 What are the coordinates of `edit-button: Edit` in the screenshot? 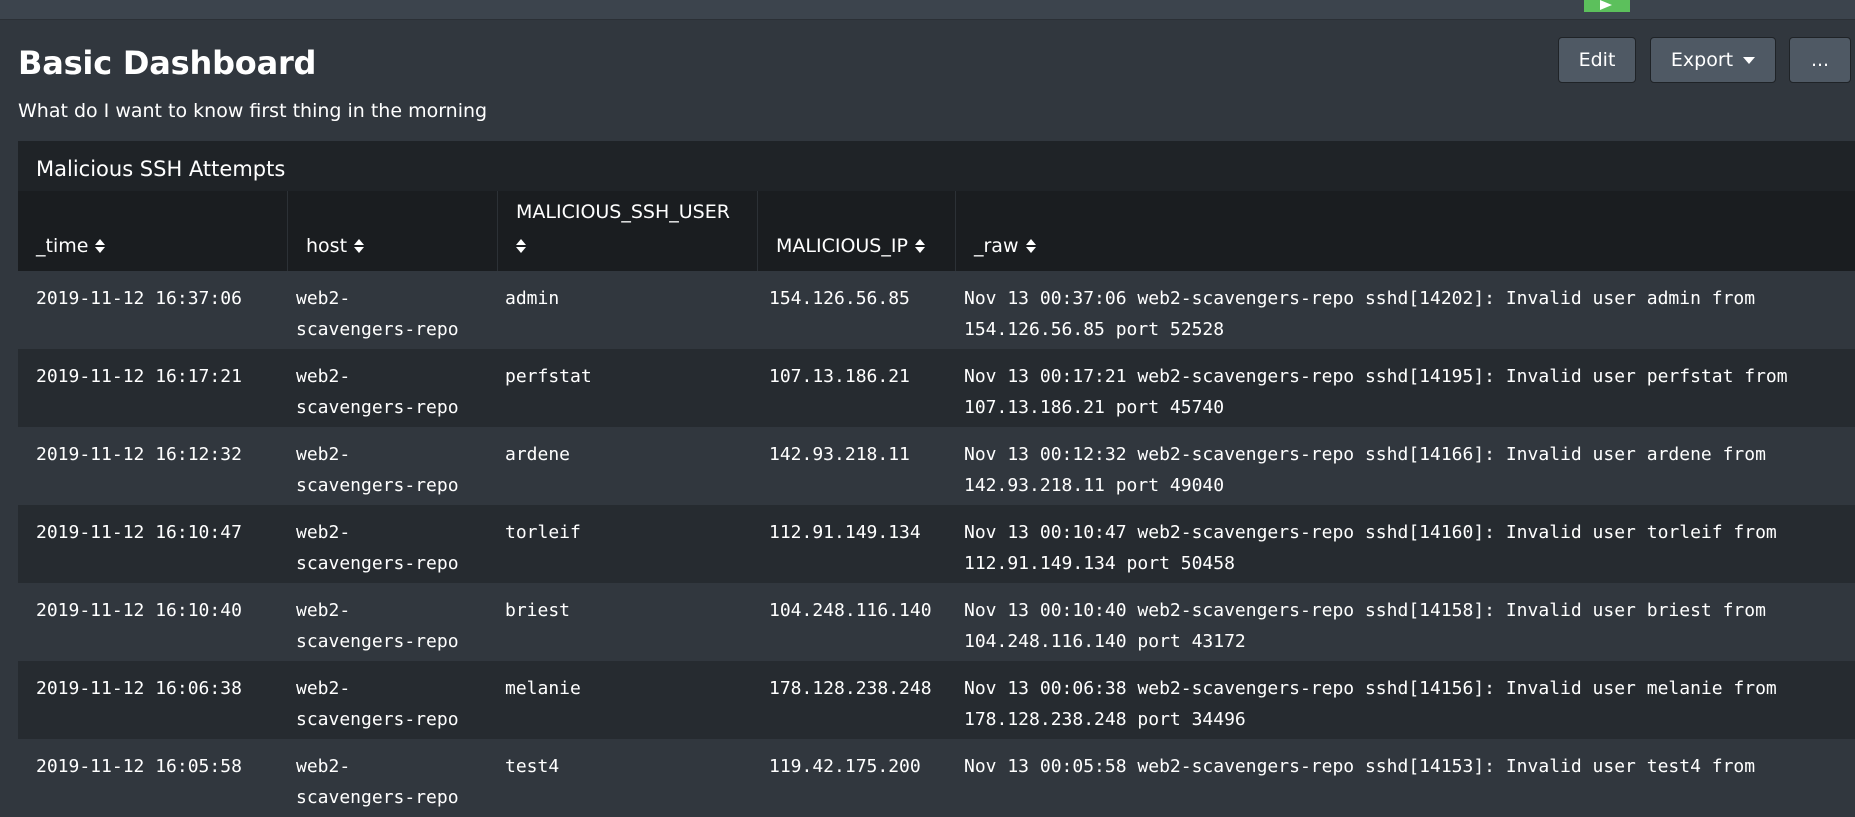 It's located at (1597, 60).